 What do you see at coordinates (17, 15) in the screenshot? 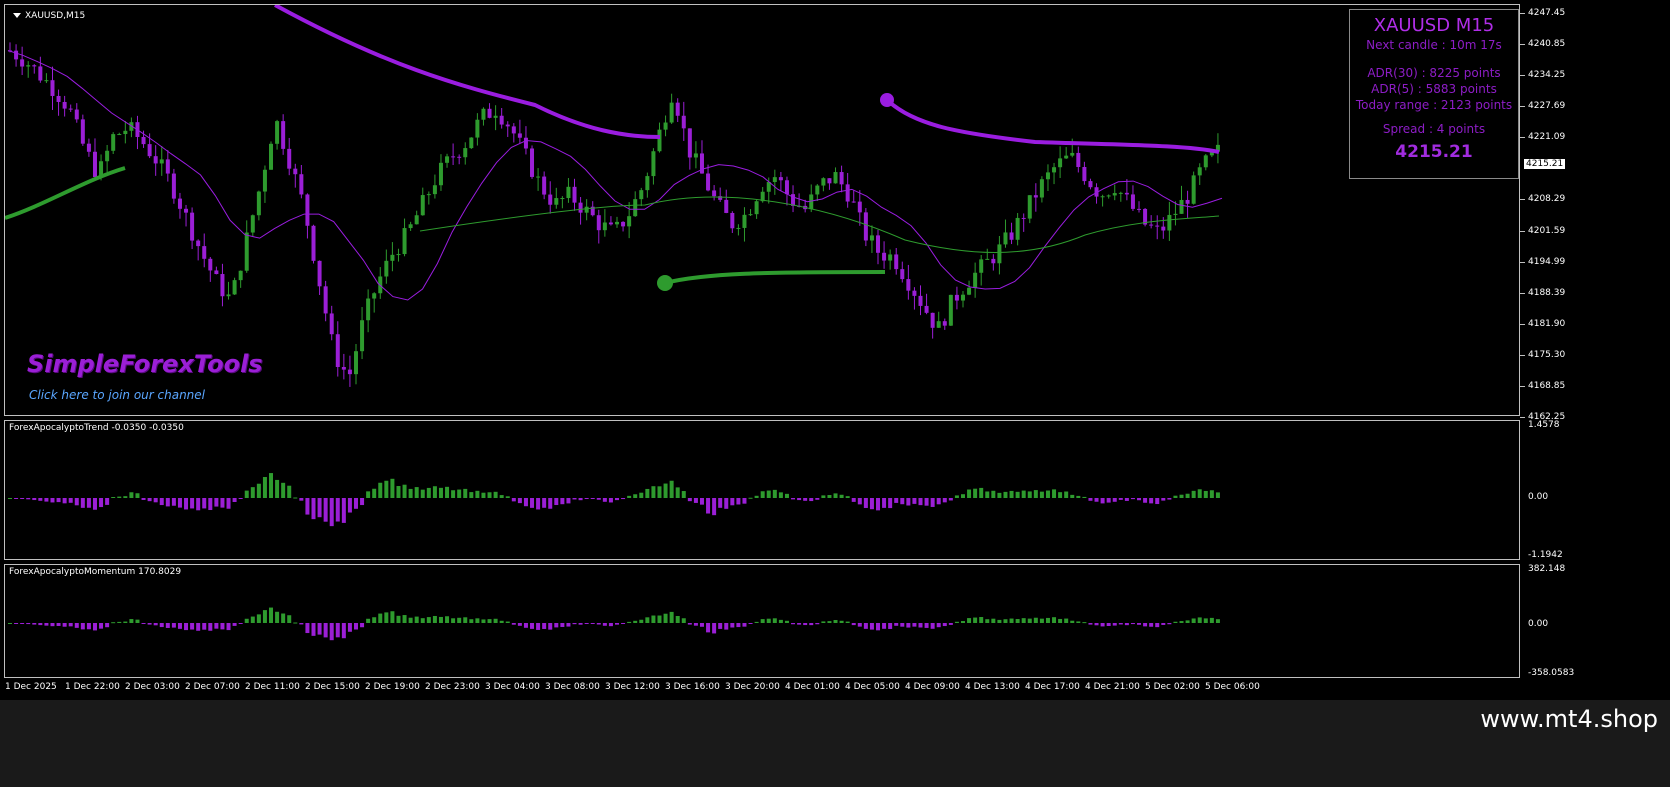
I see `dropdown-icon` at bounding box center [17, 15].